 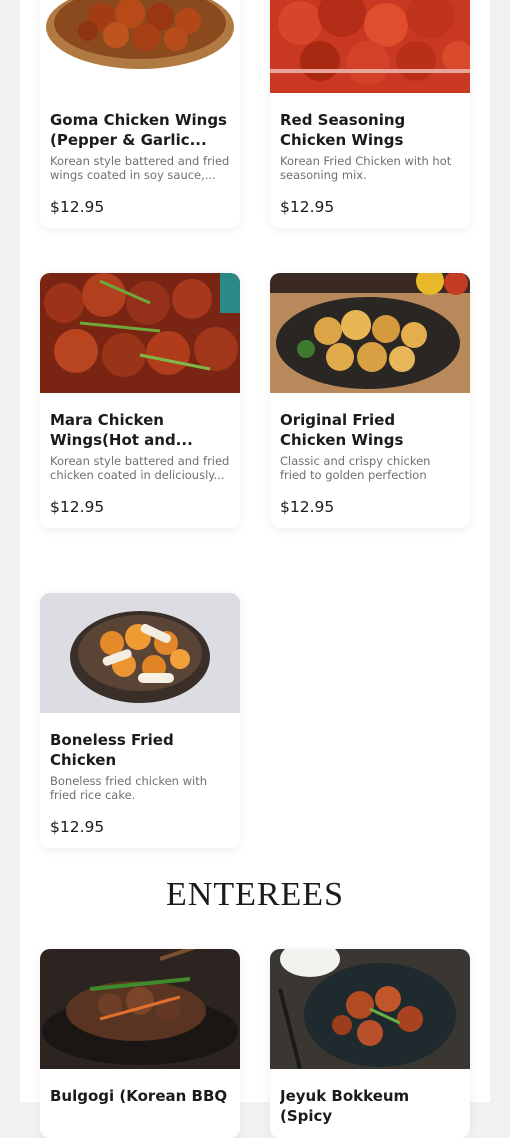 I want to click on item-title: Boneless Fried Chicken, so click(x=112, y=750).